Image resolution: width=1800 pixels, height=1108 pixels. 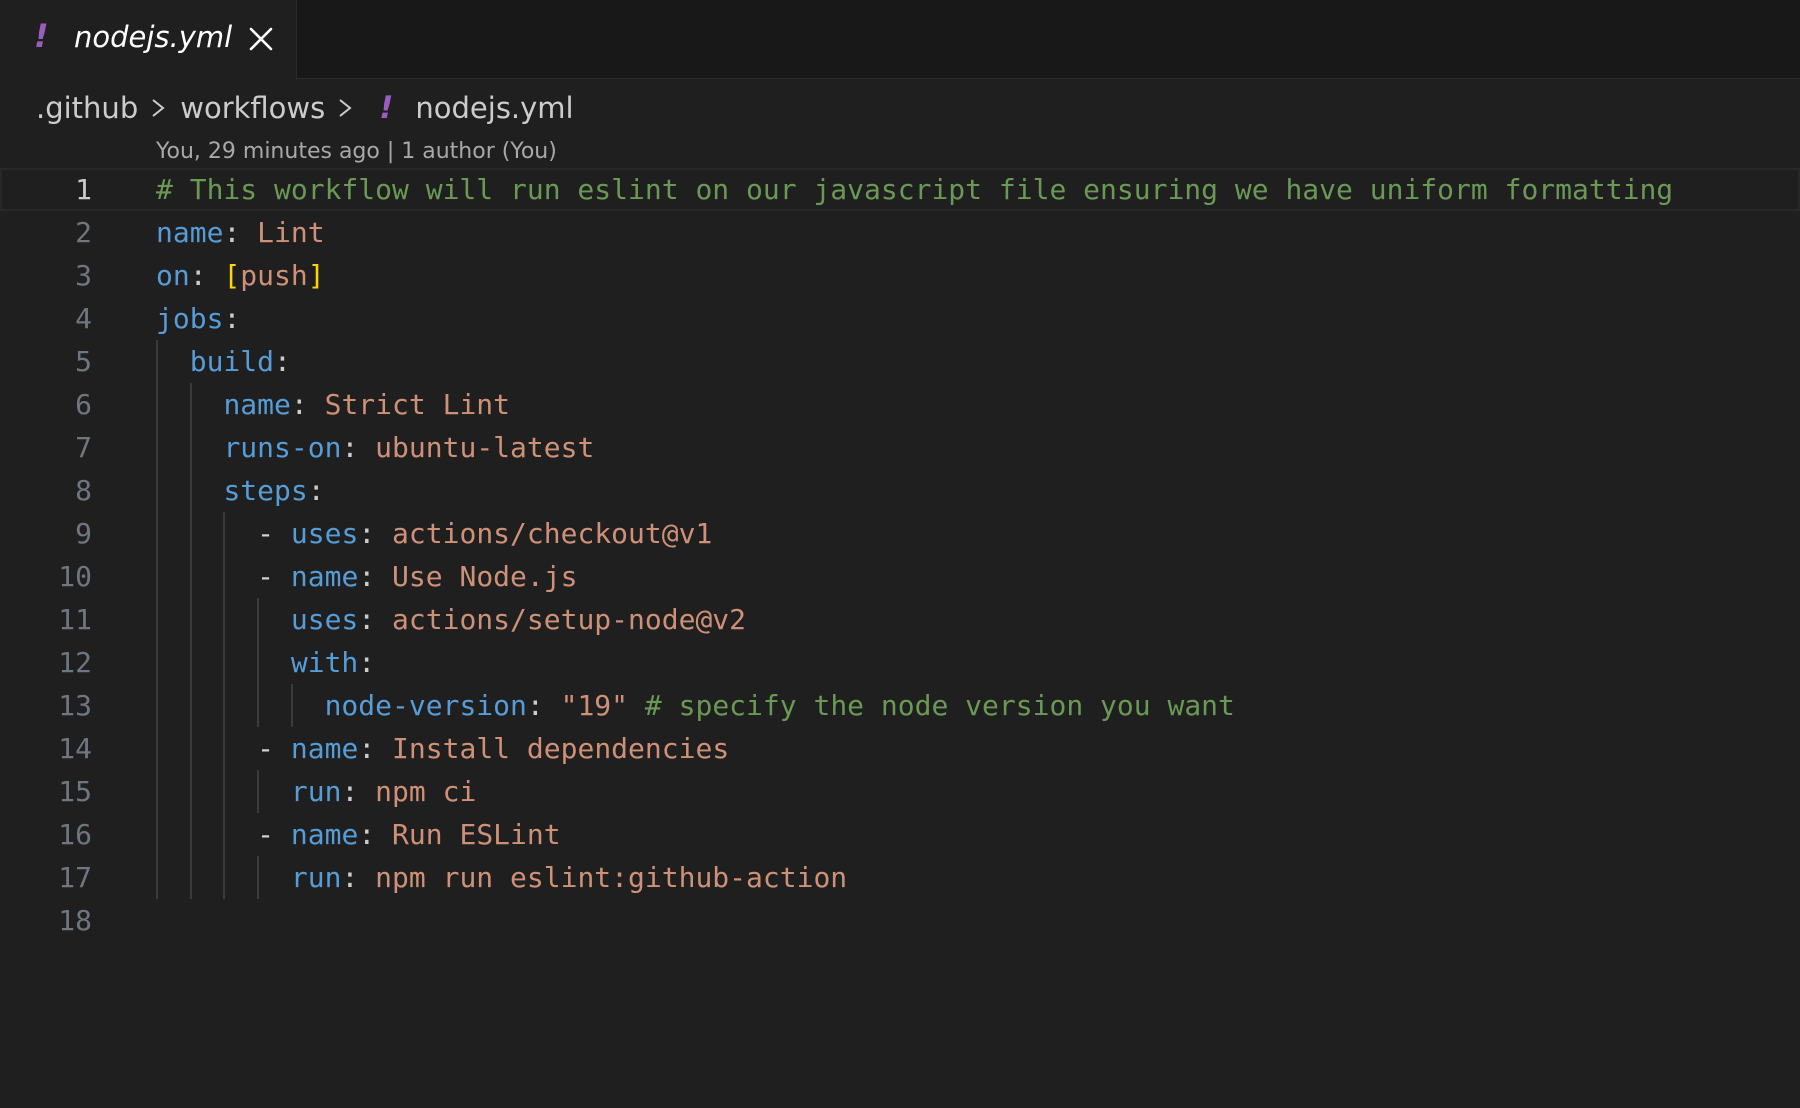 I want to click on yaml-key: runs-on, so click(x=282, y=447).